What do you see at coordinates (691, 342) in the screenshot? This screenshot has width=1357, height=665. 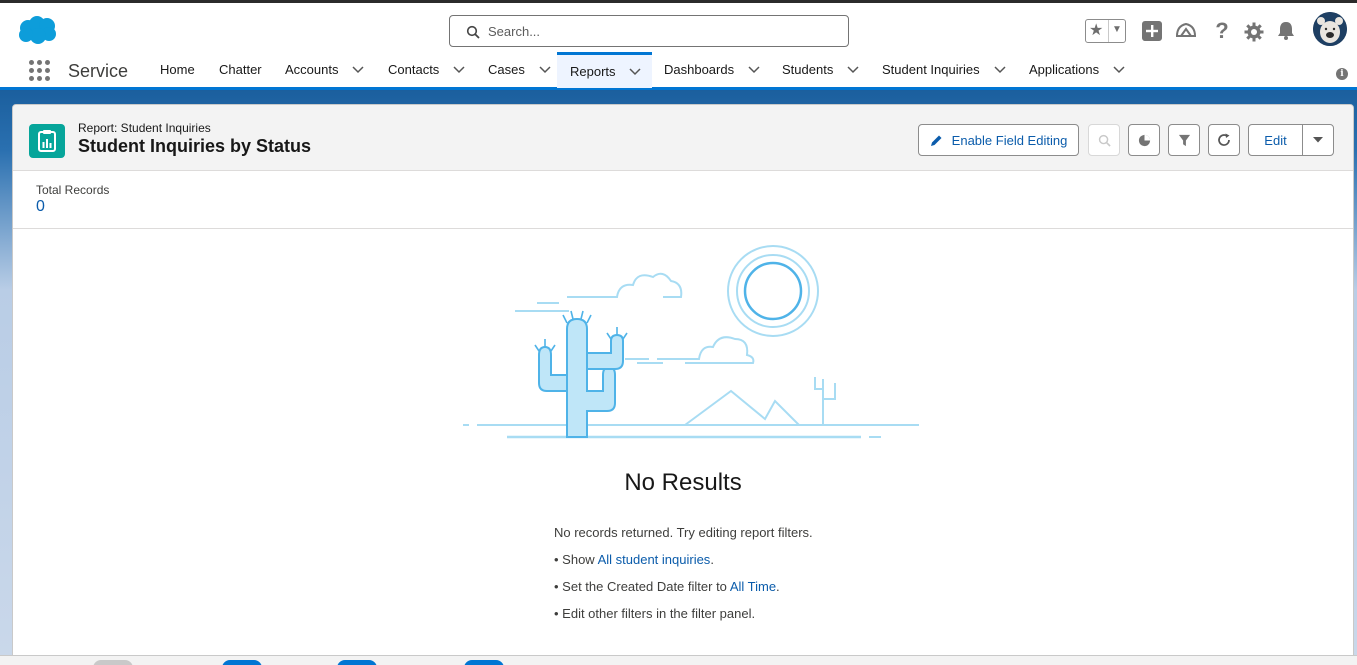 I see `desert-empty-state-illustration` at bounding box center [691, 342].